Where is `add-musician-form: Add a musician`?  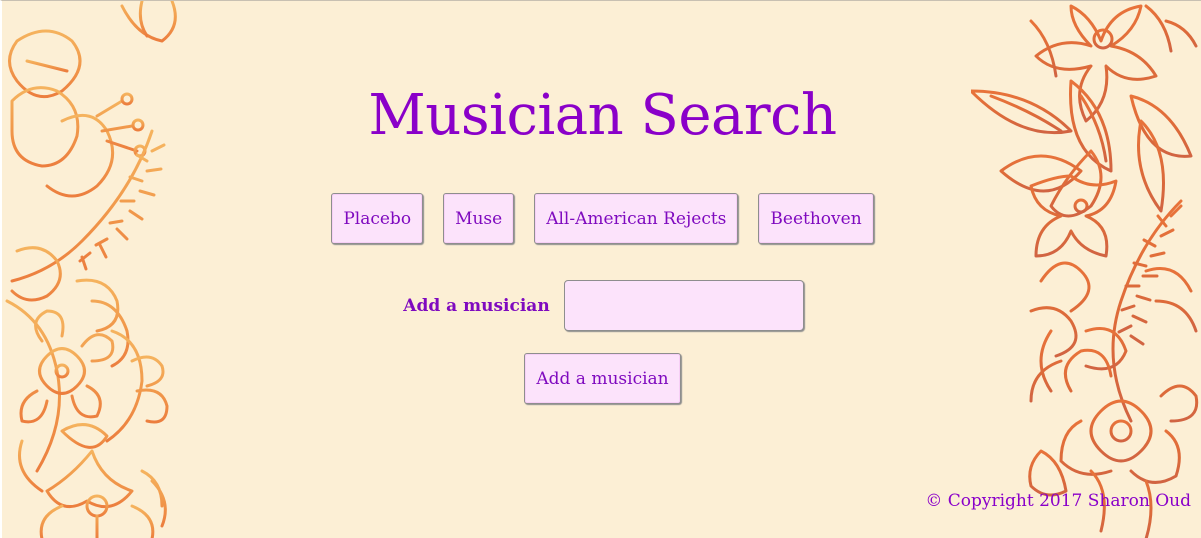 add-musician-form: Add a musician is located at coordinates (601, 305).